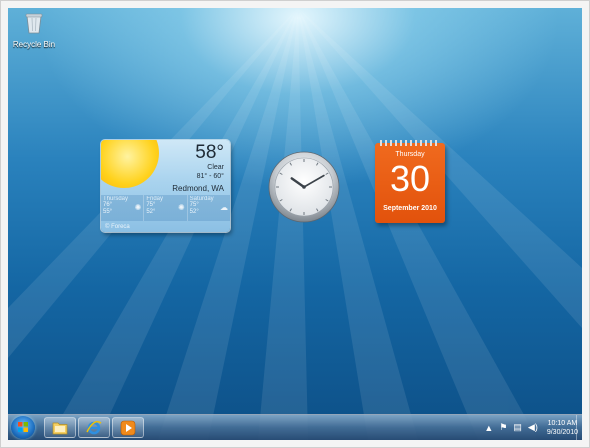 Image resolution: width=590 pixels, height=448 pixels. I want to click on action-center-flag-icon: ⚑, so click(503, 427).